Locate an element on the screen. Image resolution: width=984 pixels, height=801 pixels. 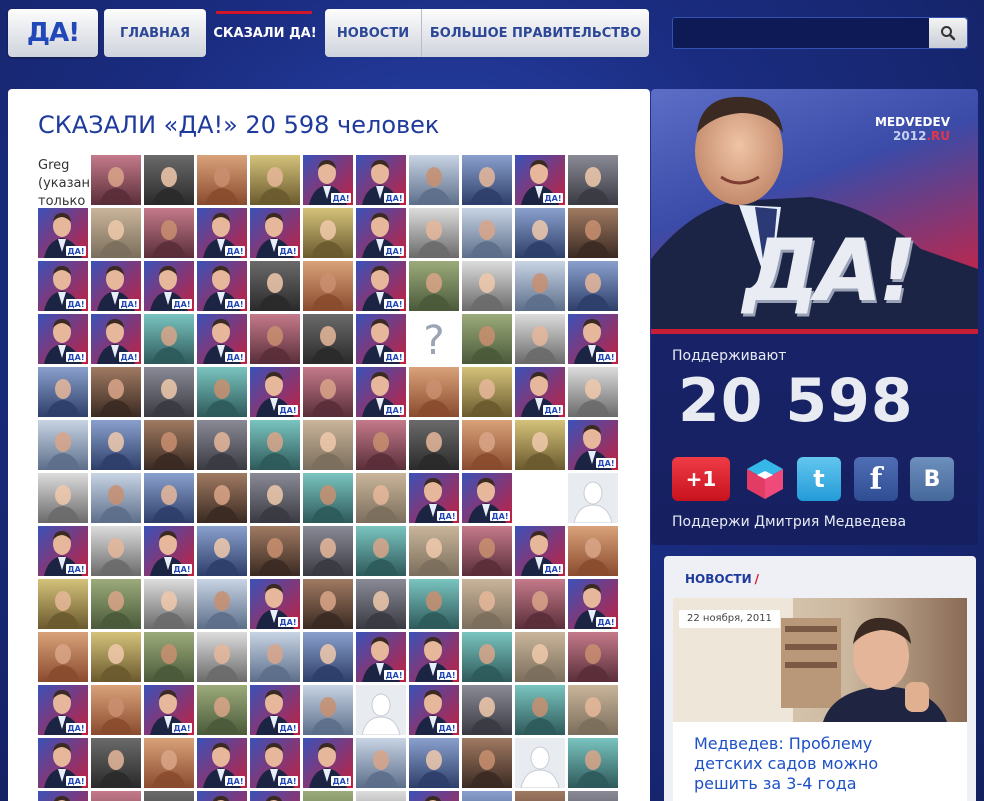
search-button is located at coordinates (948, 33).